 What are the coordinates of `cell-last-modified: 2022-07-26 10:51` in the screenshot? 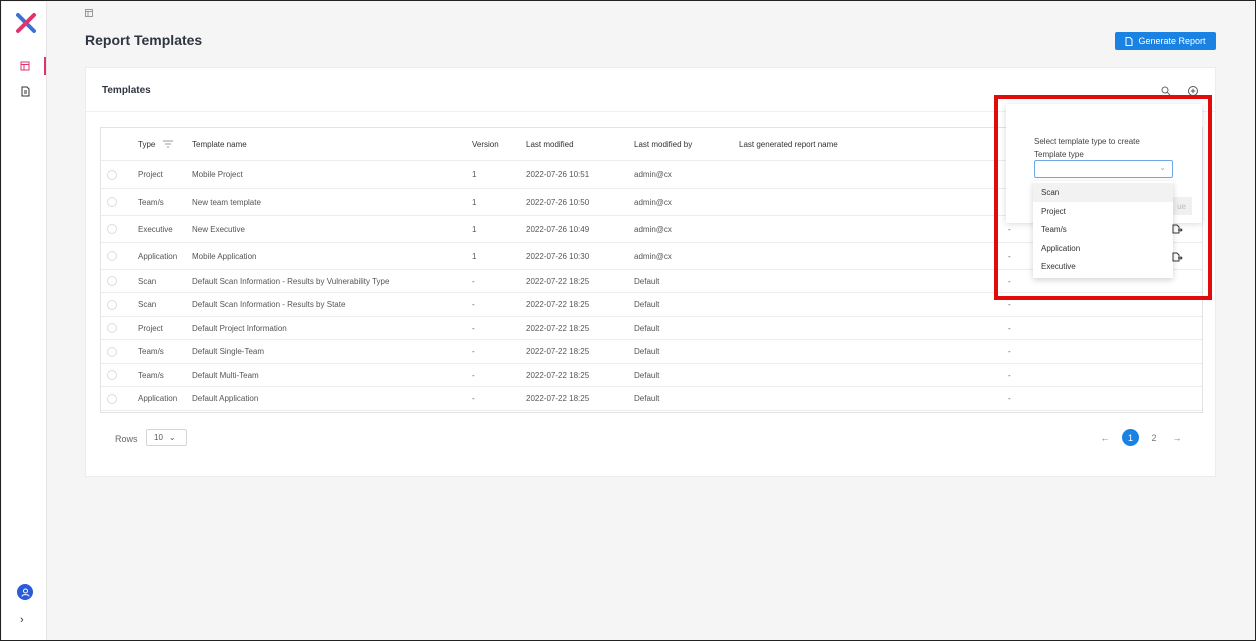 It's located at (558, 174).